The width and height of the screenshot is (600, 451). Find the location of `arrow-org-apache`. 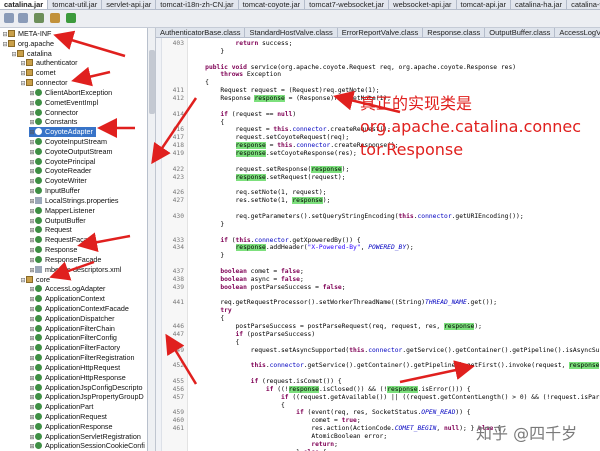

arrow-org-apache is located at coordinates (89, 44).